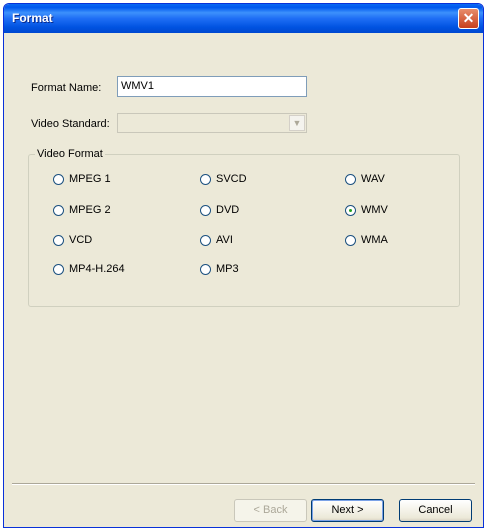  I want to click on close-icon: ✕, so click(468, 18).